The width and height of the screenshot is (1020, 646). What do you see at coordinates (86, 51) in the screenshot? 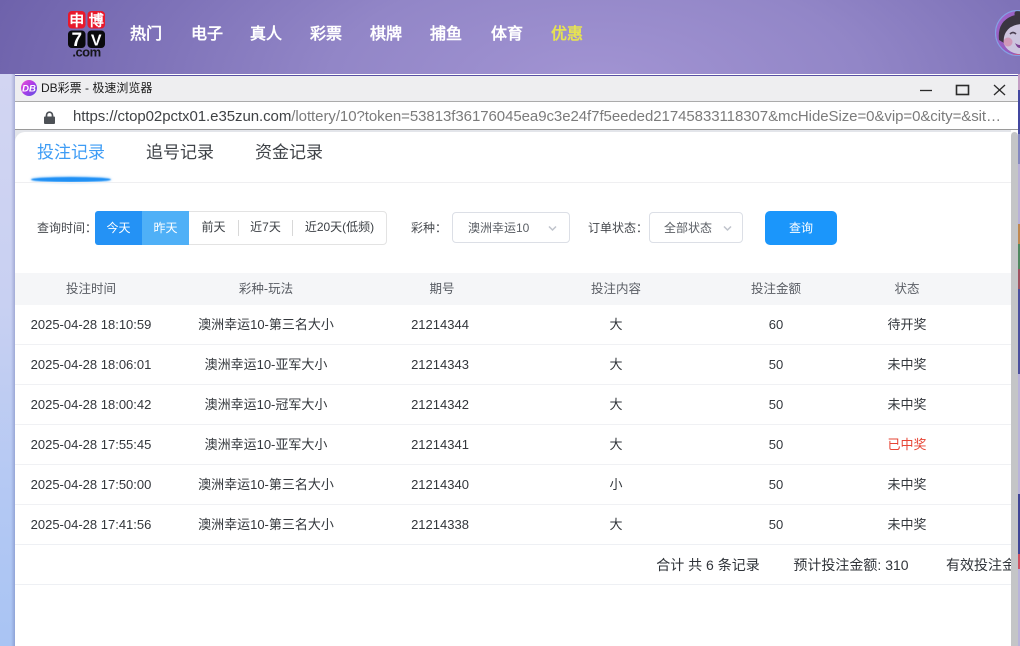
I see `svg-text: .com` at bounding box center [86, 51].